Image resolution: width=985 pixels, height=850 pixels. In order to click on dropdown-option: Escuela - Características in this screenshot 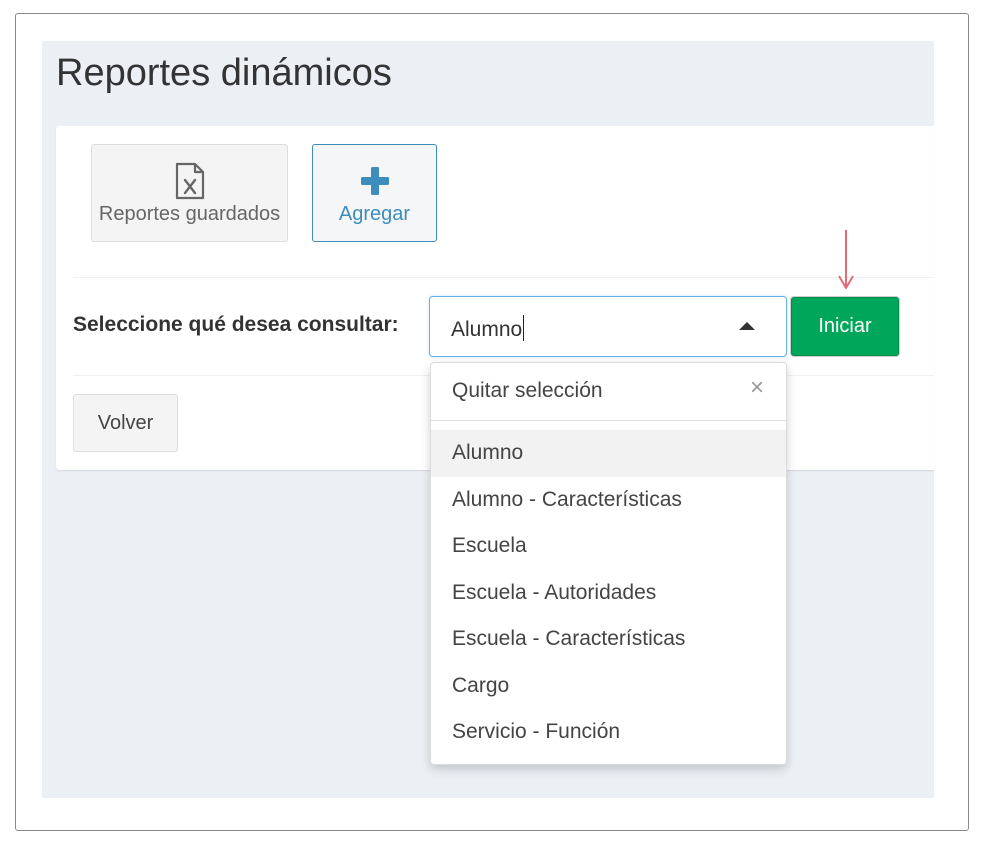, I will do `click(608, 639)`.